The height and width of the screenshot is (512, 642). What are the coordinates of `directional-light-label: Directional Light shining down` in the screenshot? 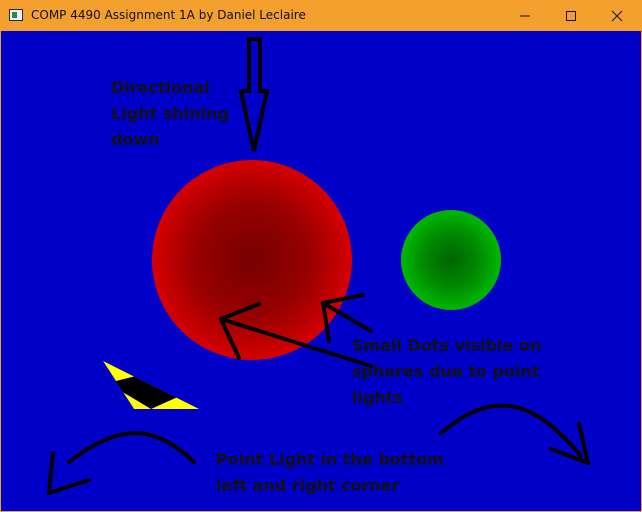 It's located at (170, 114).